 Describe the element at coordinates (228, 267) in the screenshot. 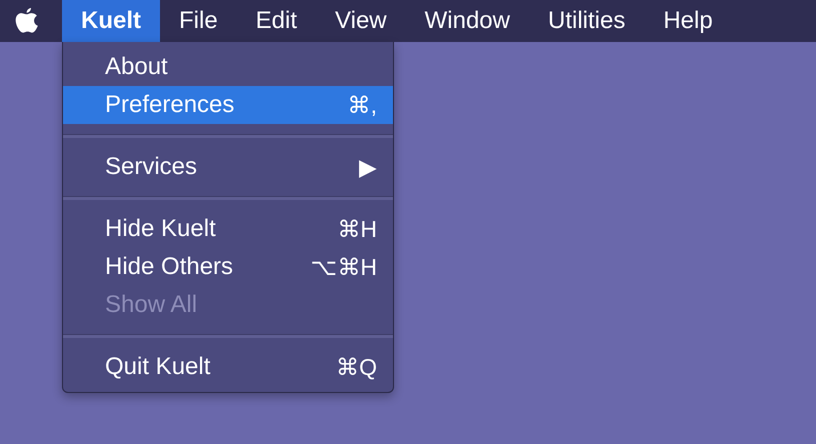

I see `menu-item: Hide Others ⌥⌘H` at that location.